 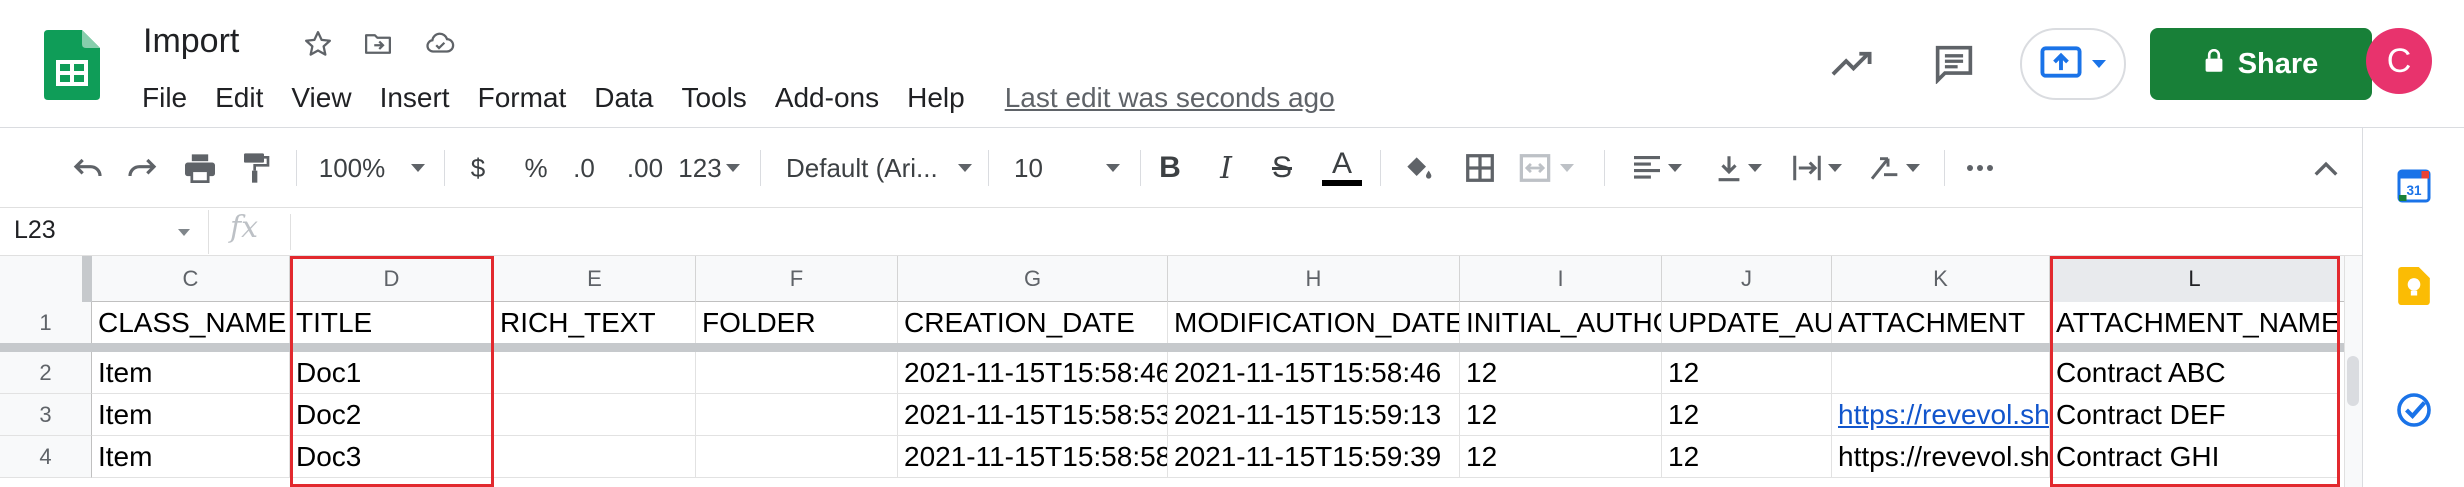 I want to click on cell-g3: 2021-11-15T15:58:53, so click(x=1033, y=415).